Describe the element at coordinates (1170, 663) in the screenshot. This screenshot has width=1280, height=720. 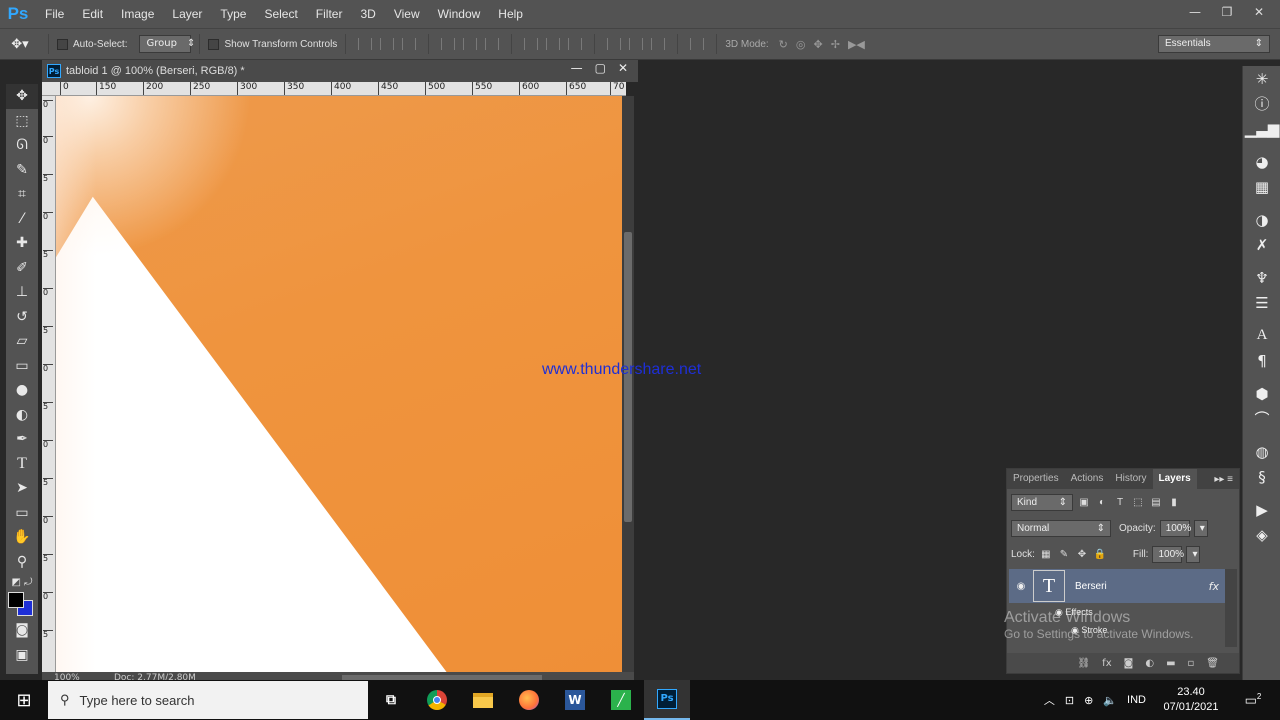
I see `new-group-icon: ▬` at that location.